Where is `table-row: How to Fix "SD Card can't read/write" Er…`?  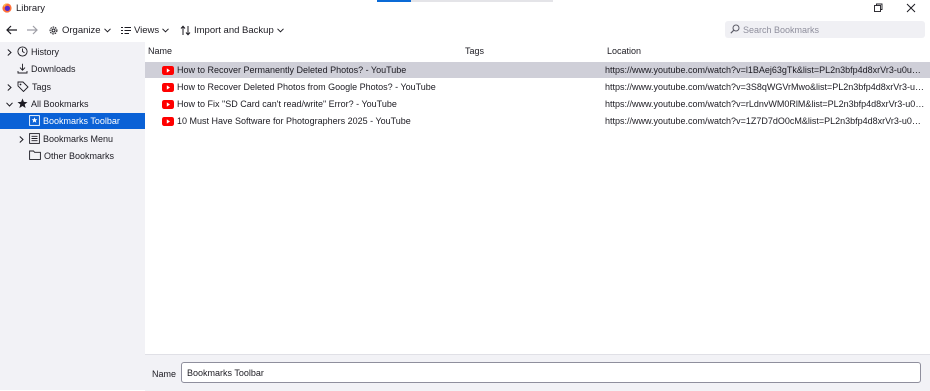
table-row: How to Fix "SD Card can't read/write" Er… is located at coordinates (537, 104).